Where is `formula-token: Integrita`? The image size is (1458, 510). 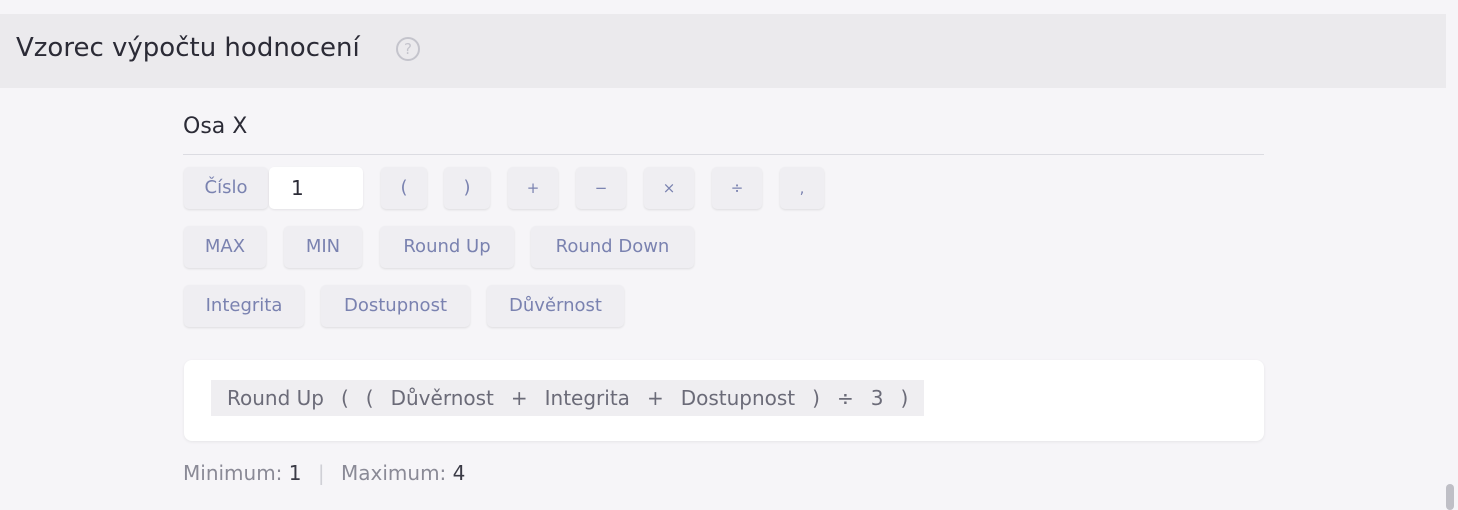
formula-token: Integrita is located at coordinates (587, 398).